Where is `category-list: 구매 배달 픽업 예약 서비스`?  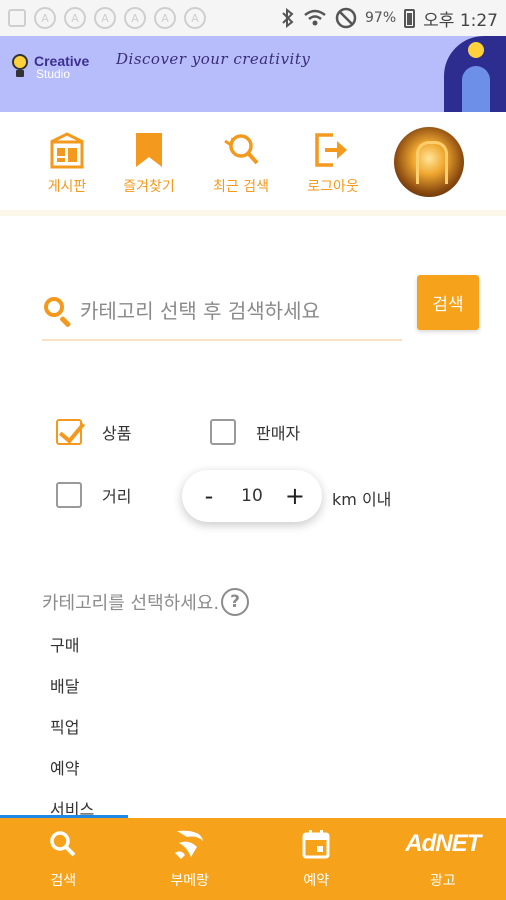 category-list: 구매 배달 픽업 예약 서비스 is located at coordinates (72, 736).